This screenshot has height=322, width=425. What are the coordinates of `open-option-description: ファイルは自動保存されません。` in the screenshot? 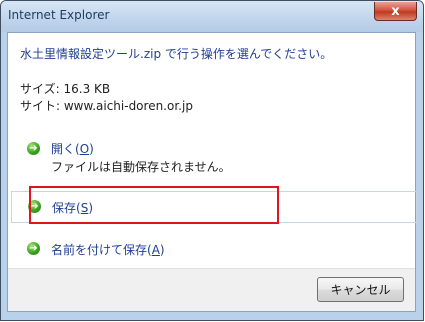 It's located at (141, 167).